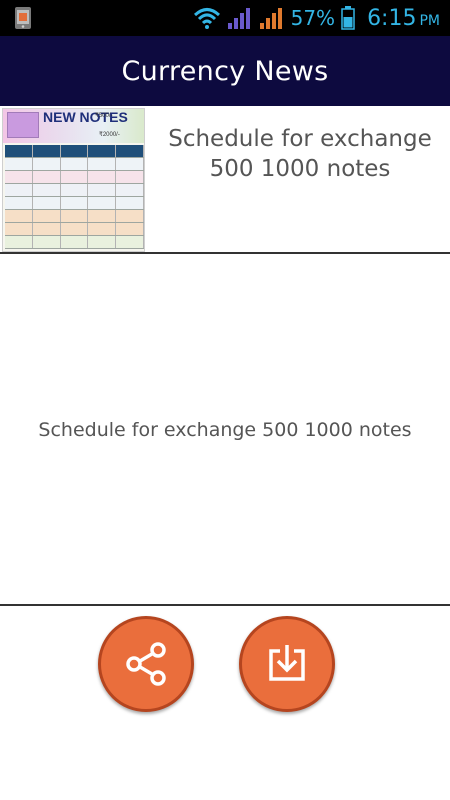  I want to click on page-title: Currency News, so click(225, 71).